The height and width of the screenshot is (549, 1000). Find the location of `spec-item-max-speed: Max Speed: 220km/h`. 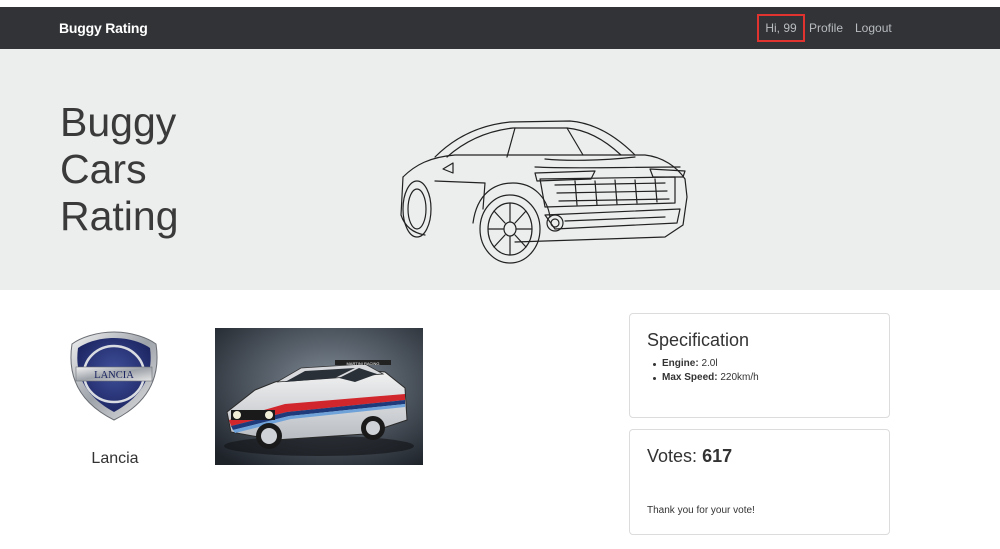

spec-item-max-speed: Max Speed: 220km/h is located at coordinates (706, 378).